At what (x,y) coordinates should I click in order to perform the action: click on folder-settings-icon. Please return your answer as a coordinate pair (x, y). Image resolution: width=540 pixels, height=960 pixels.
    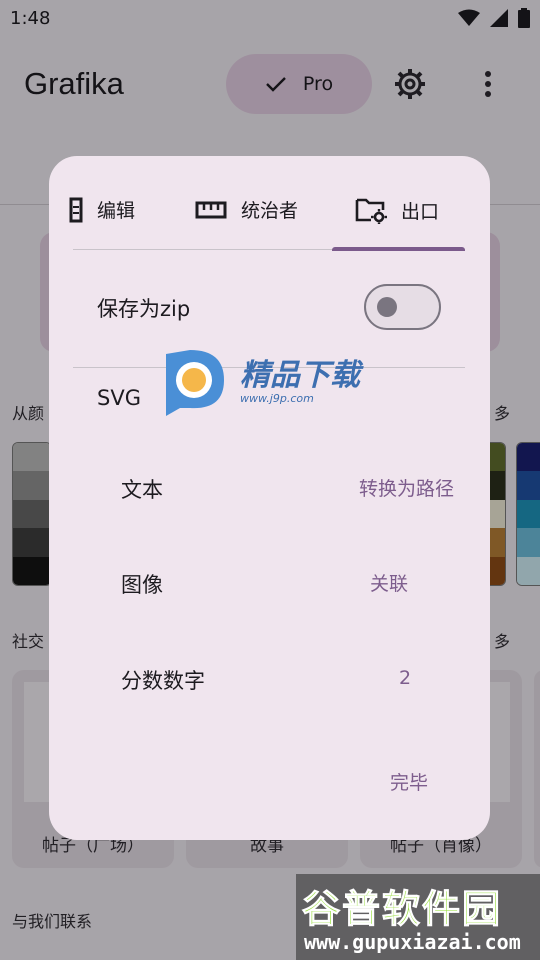
    Looking at the image, I should click on (371, 211).